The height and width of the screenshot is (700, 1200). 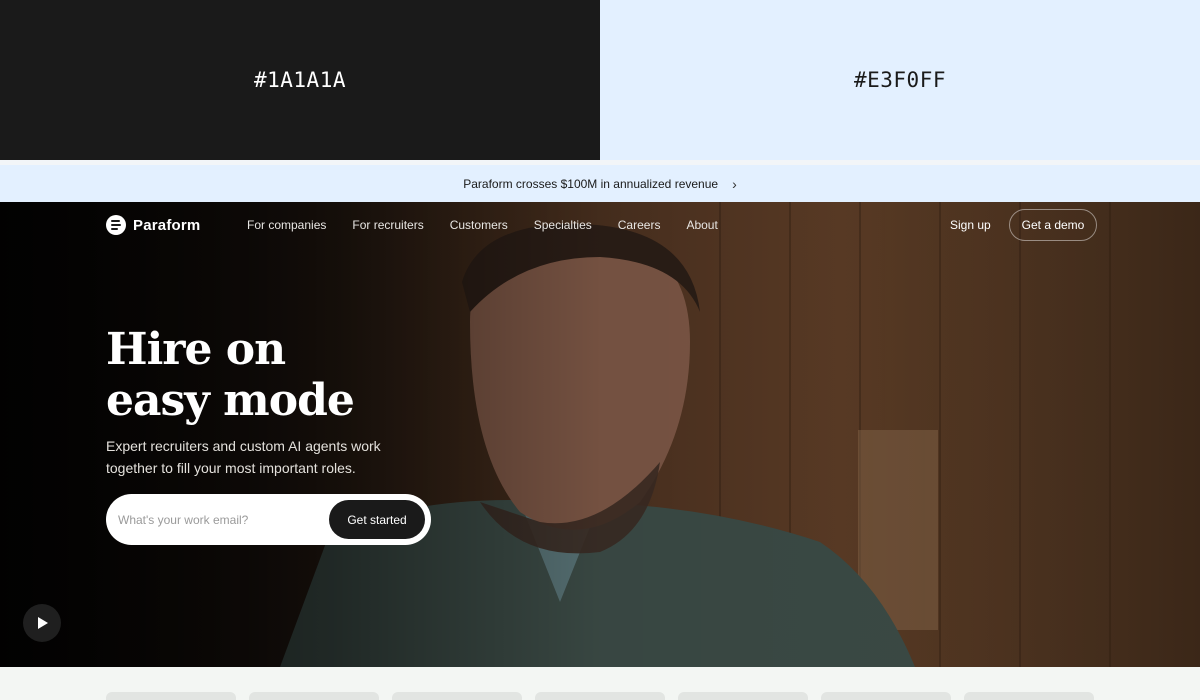 I want to click on brand-logo: Paraform, so click(x=153, y=225).